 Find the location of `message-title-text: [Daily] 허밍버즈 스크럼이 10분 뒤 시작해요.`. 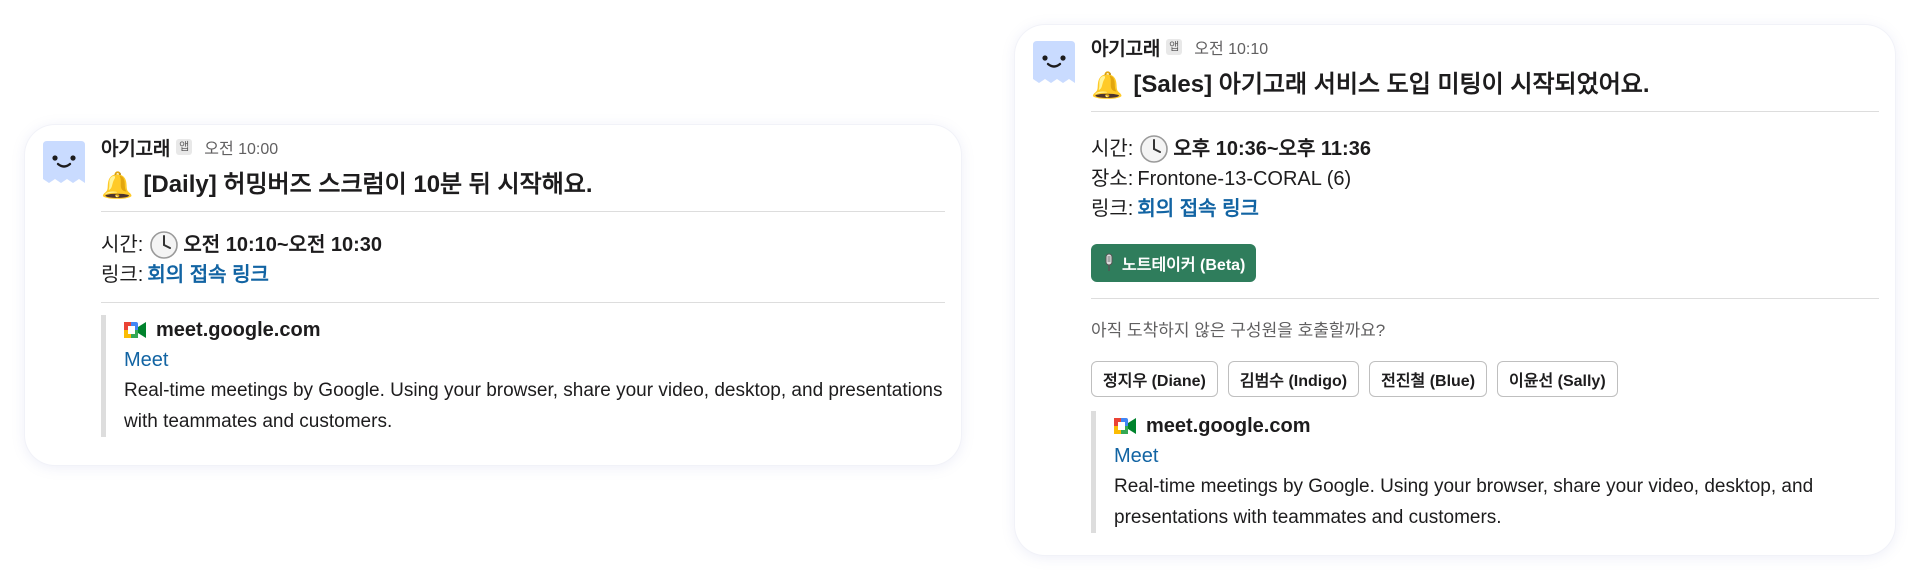

message-title-text: [Daily] 허밍버즈 스크럼이 10분 뒤 시작해요. is located at coordinates (368, 184).